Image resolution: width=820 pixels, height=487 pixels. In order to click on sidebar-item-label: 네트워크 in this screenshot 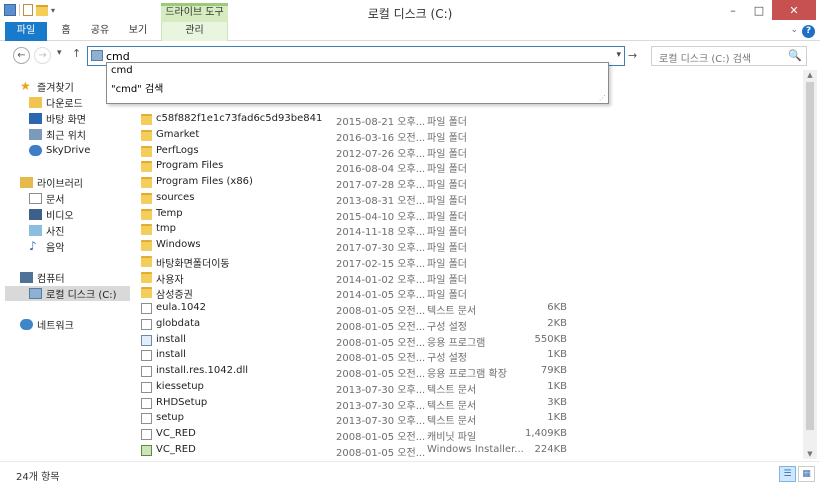, I will do `click(55, 326)`.